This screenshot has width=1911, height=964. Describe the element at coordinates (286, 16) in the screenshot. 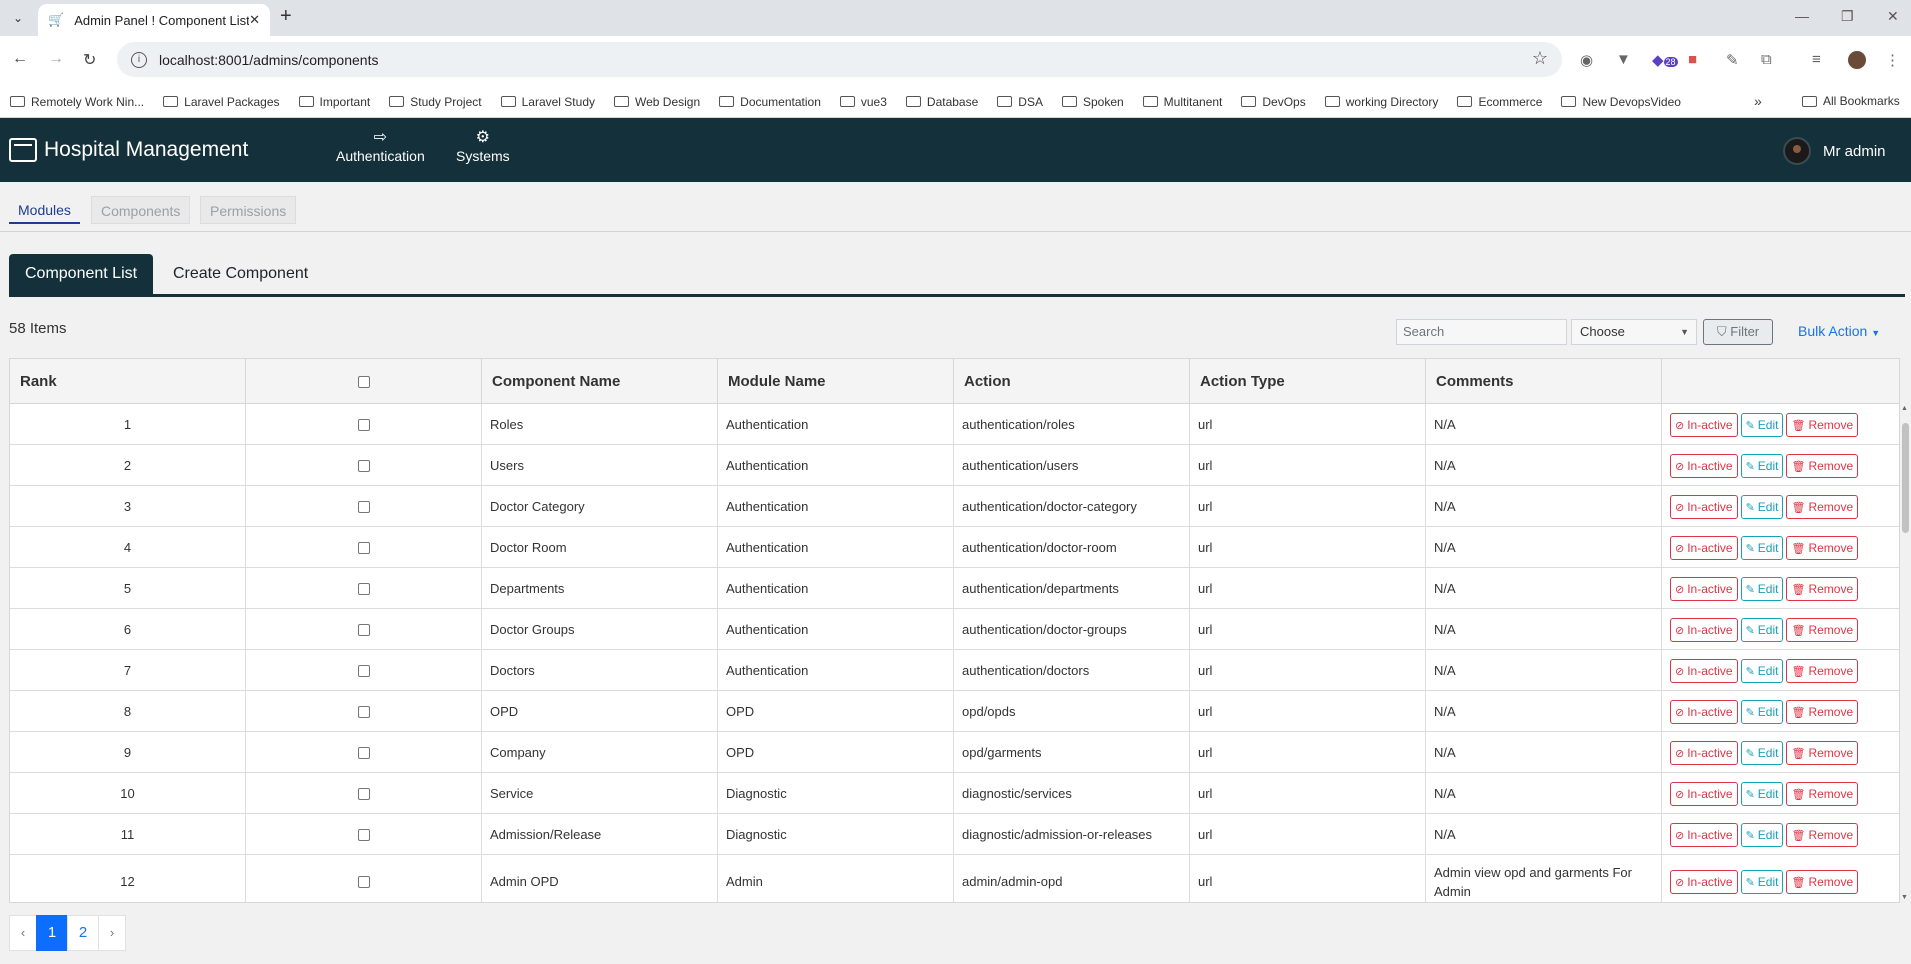

I see `new-tab-icon: +` at that location.